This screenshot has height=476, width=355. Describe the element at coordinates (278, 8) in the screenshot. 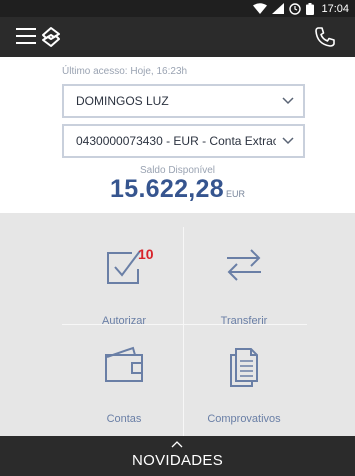

I see `signal-icon` at that location.